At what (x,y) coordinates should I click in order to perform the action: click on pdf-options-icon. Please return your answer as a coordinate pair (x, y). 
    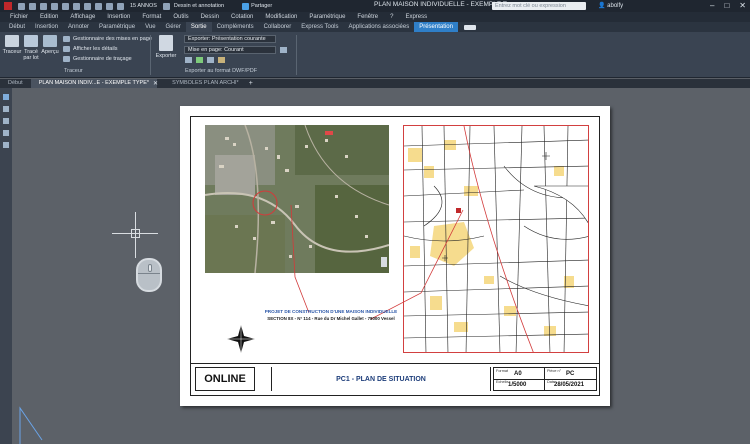
    Looking at the image, I should click on (188, 60).